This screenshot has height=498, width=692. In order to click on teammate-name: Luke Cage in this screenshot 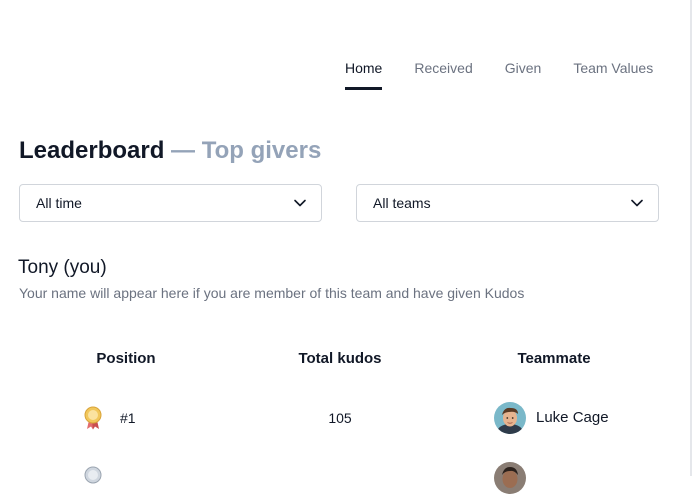, I will do `click(572, 417)`.